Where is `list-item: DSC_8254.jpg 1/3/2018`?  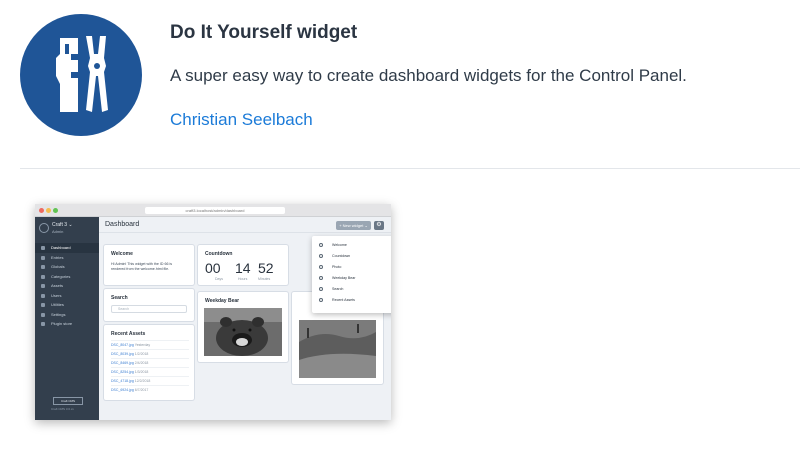
list-item: DSC_8254.jpg 1/3/2018 is located at coordinates (150, 371).